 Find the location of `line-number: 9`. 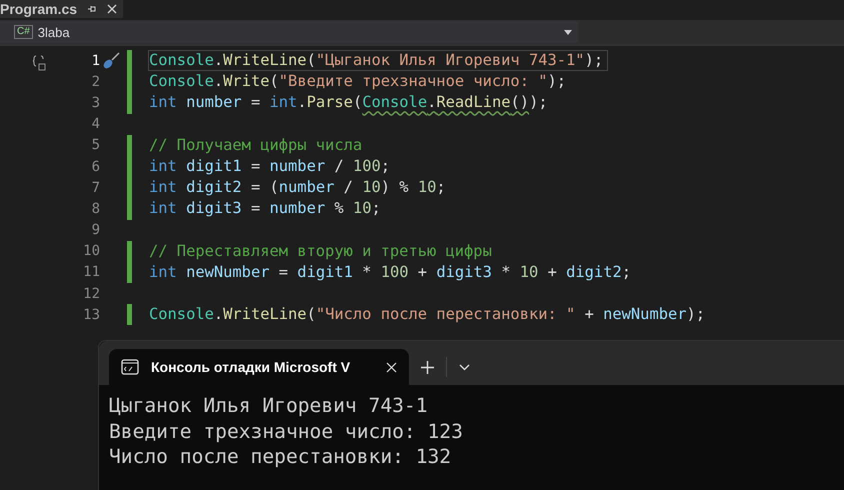

line-number: 9 is located at coordinates (96, 230).